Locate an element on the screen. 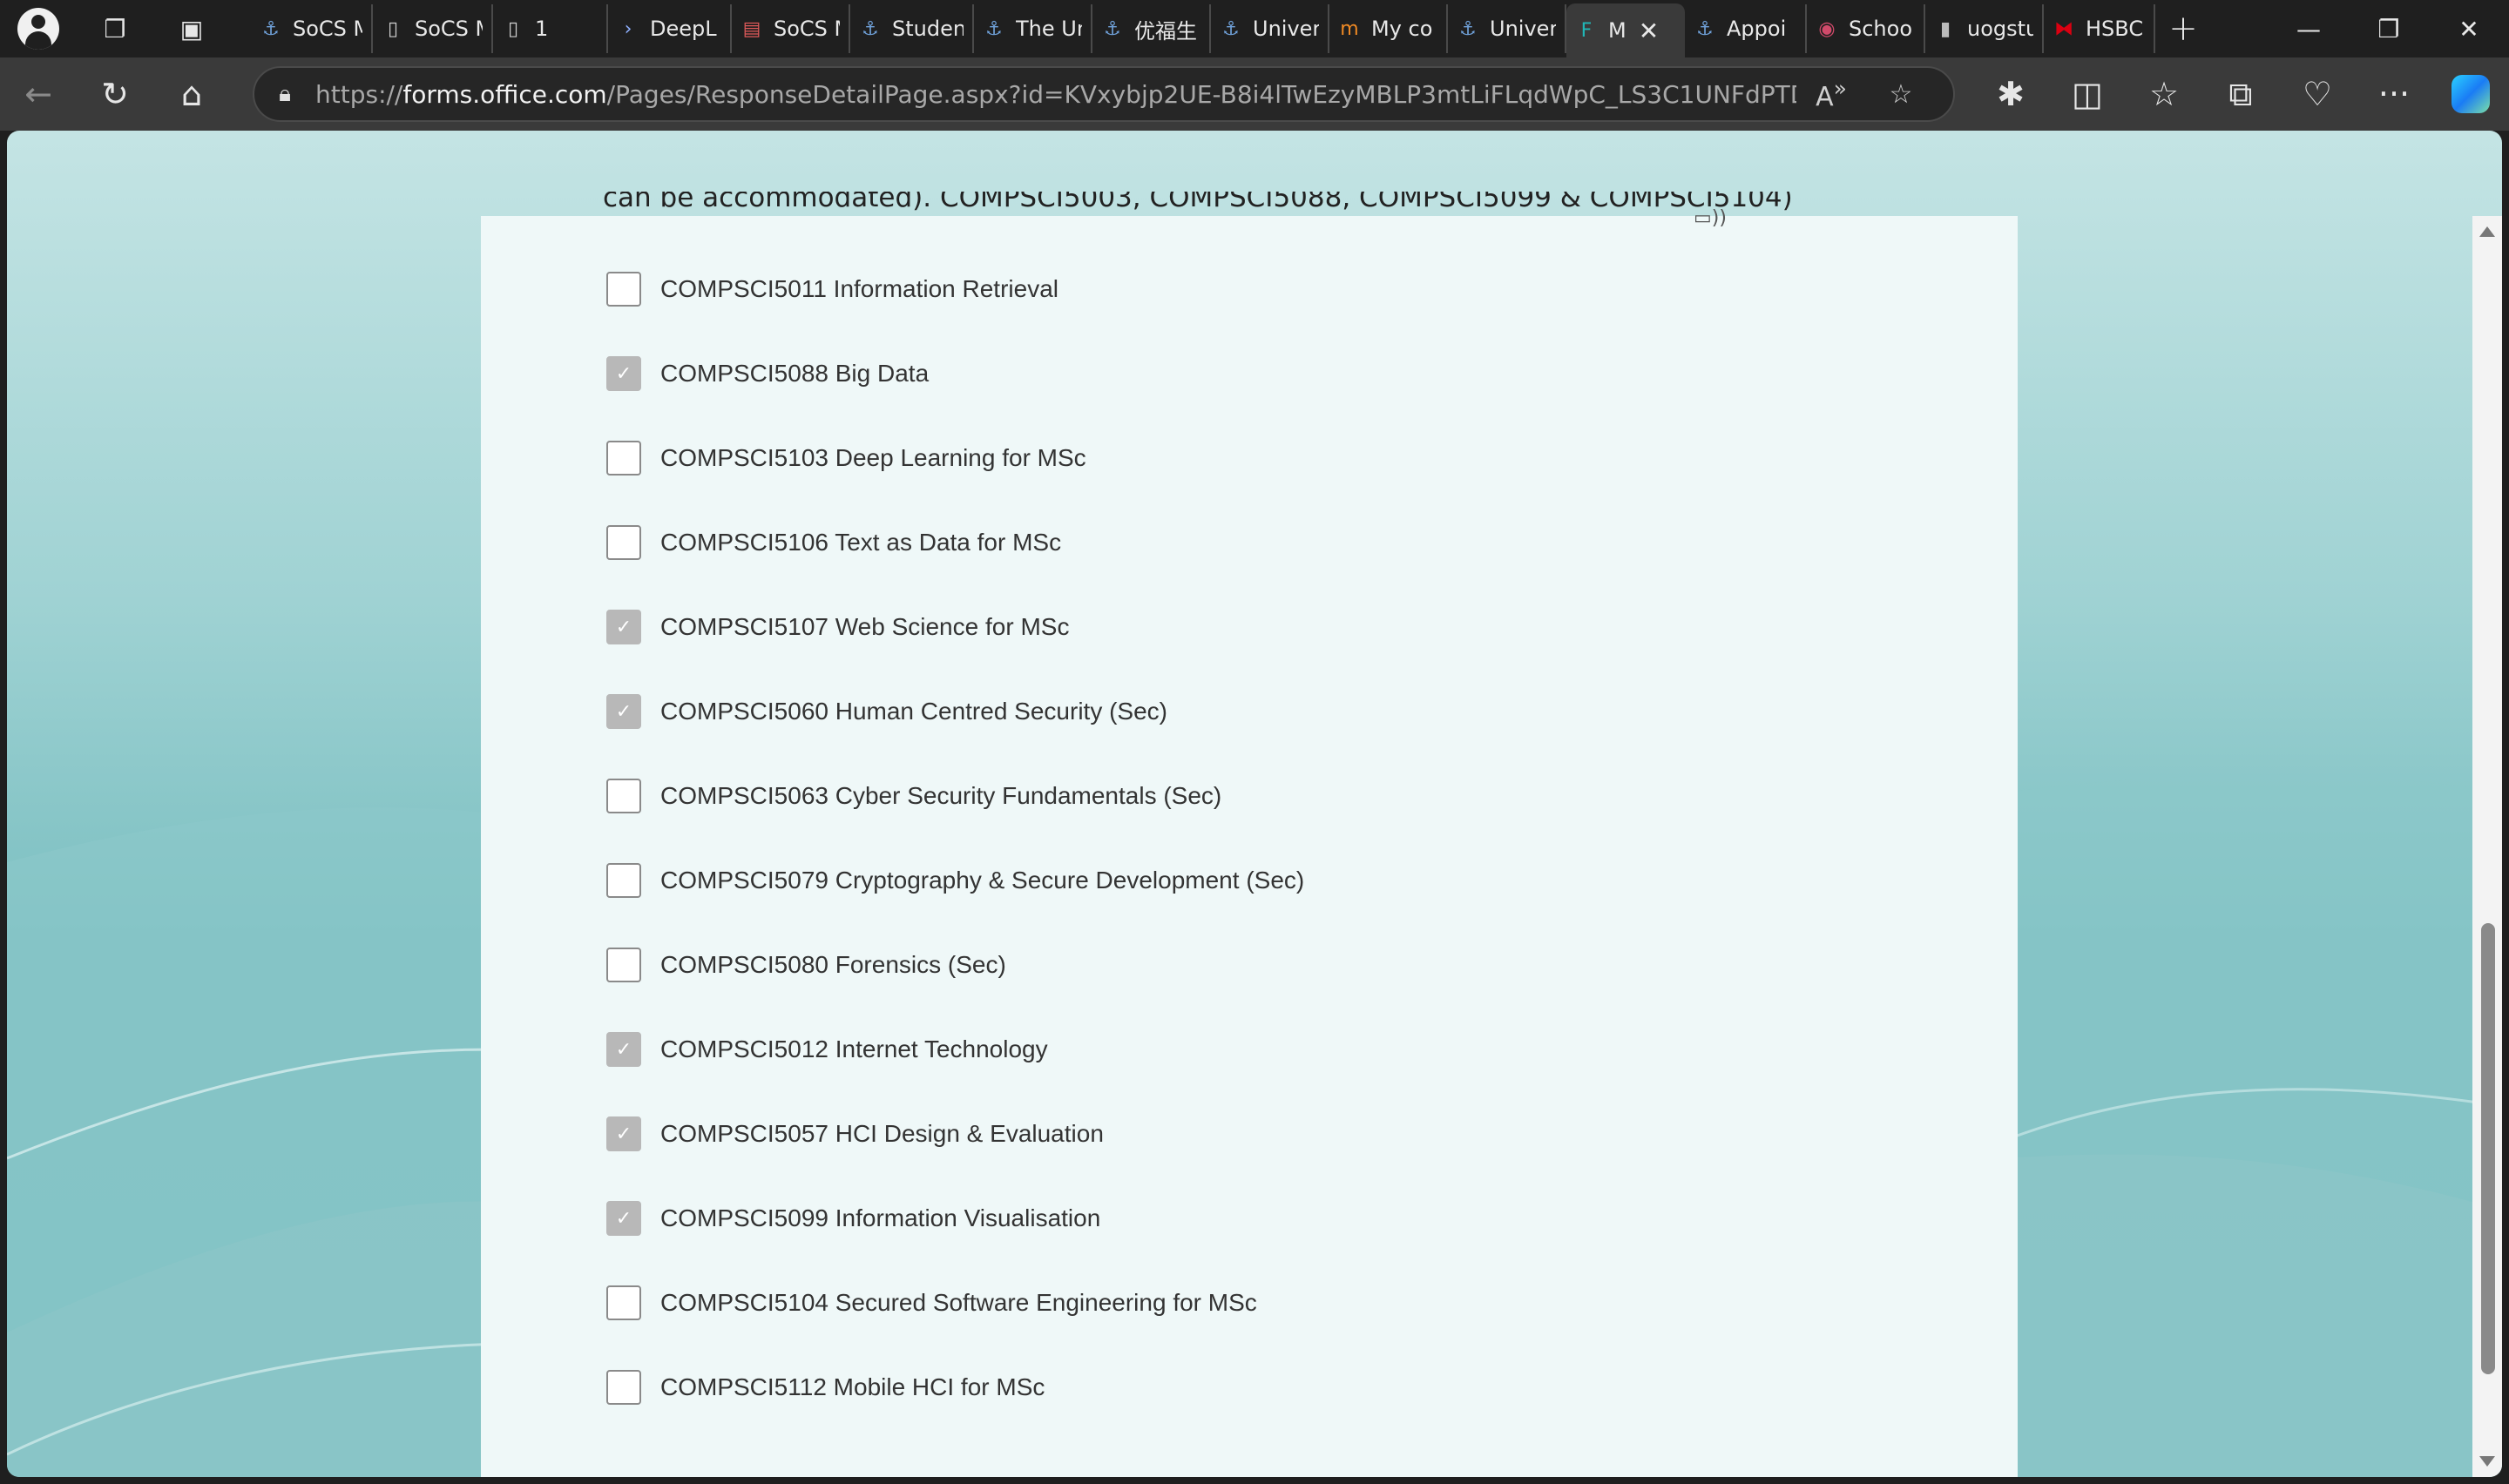 The width and height of the screenshot is (2509, 1484). course-option: COMPSCI5106 Text as Data for MSc is located at coordinates (833, 542).